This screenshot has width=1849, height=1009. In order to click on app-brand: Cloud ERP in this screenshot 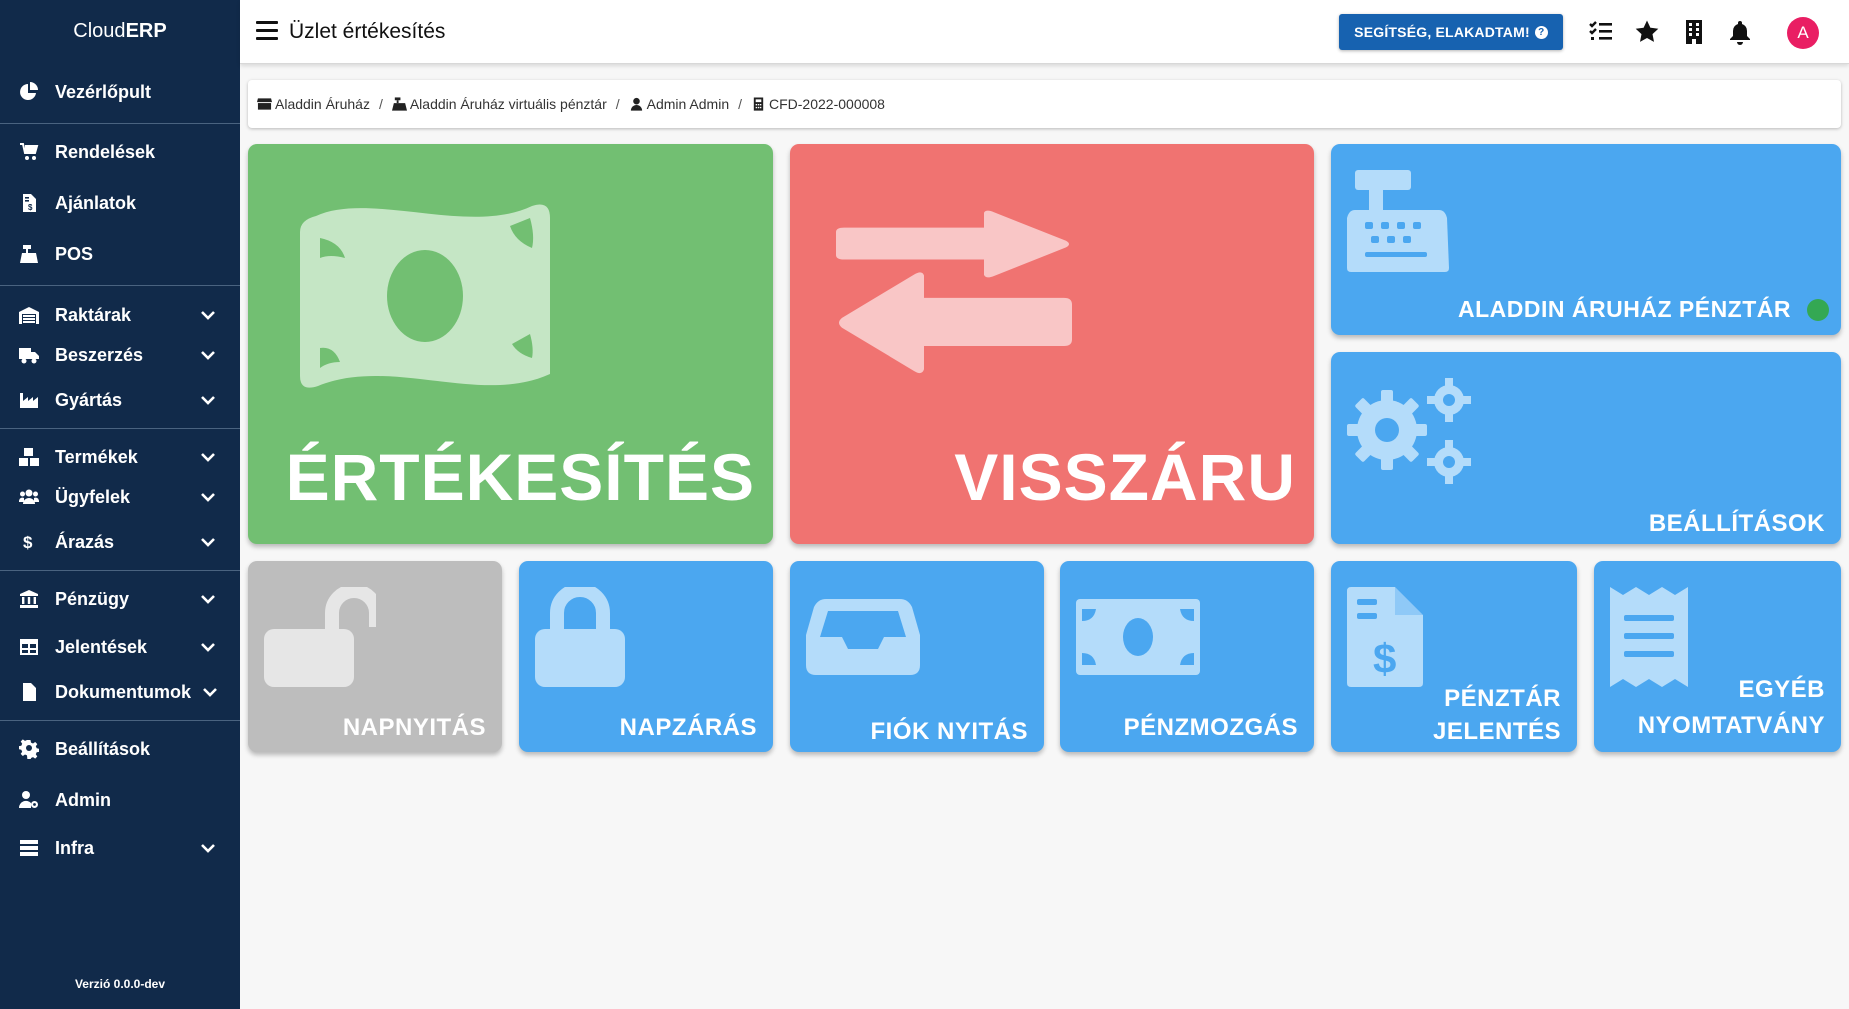, I will do `click(120, 31)`.